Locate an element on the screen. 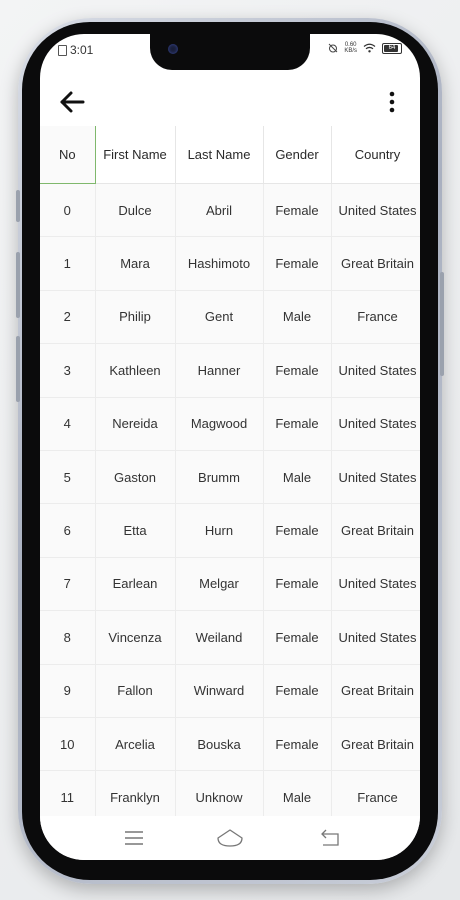 This screenshot has height=900, width=460. table-row: 9 Fallon Winward Female Great Britain is located at coordinates (230, 691).